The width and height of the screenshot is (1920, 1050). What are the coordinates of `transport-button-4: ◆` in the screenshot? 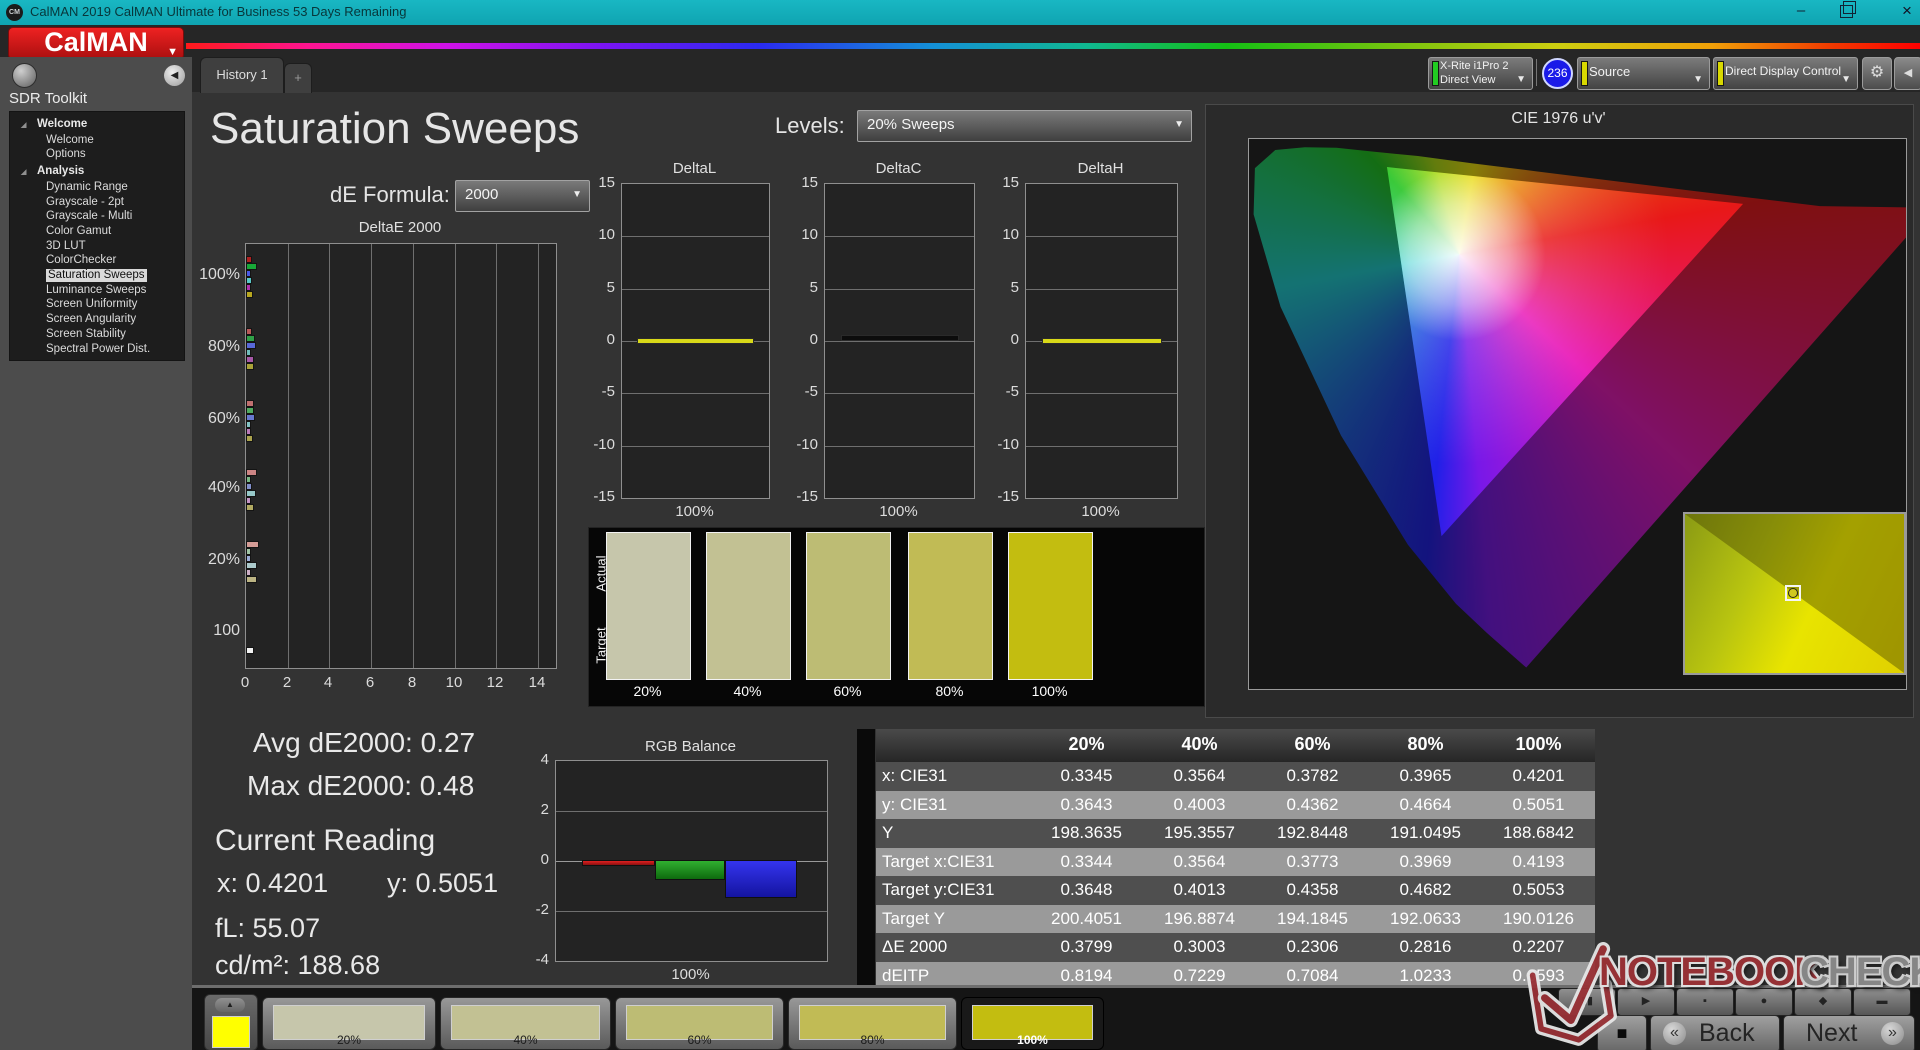 It's located at (1823, 1002).